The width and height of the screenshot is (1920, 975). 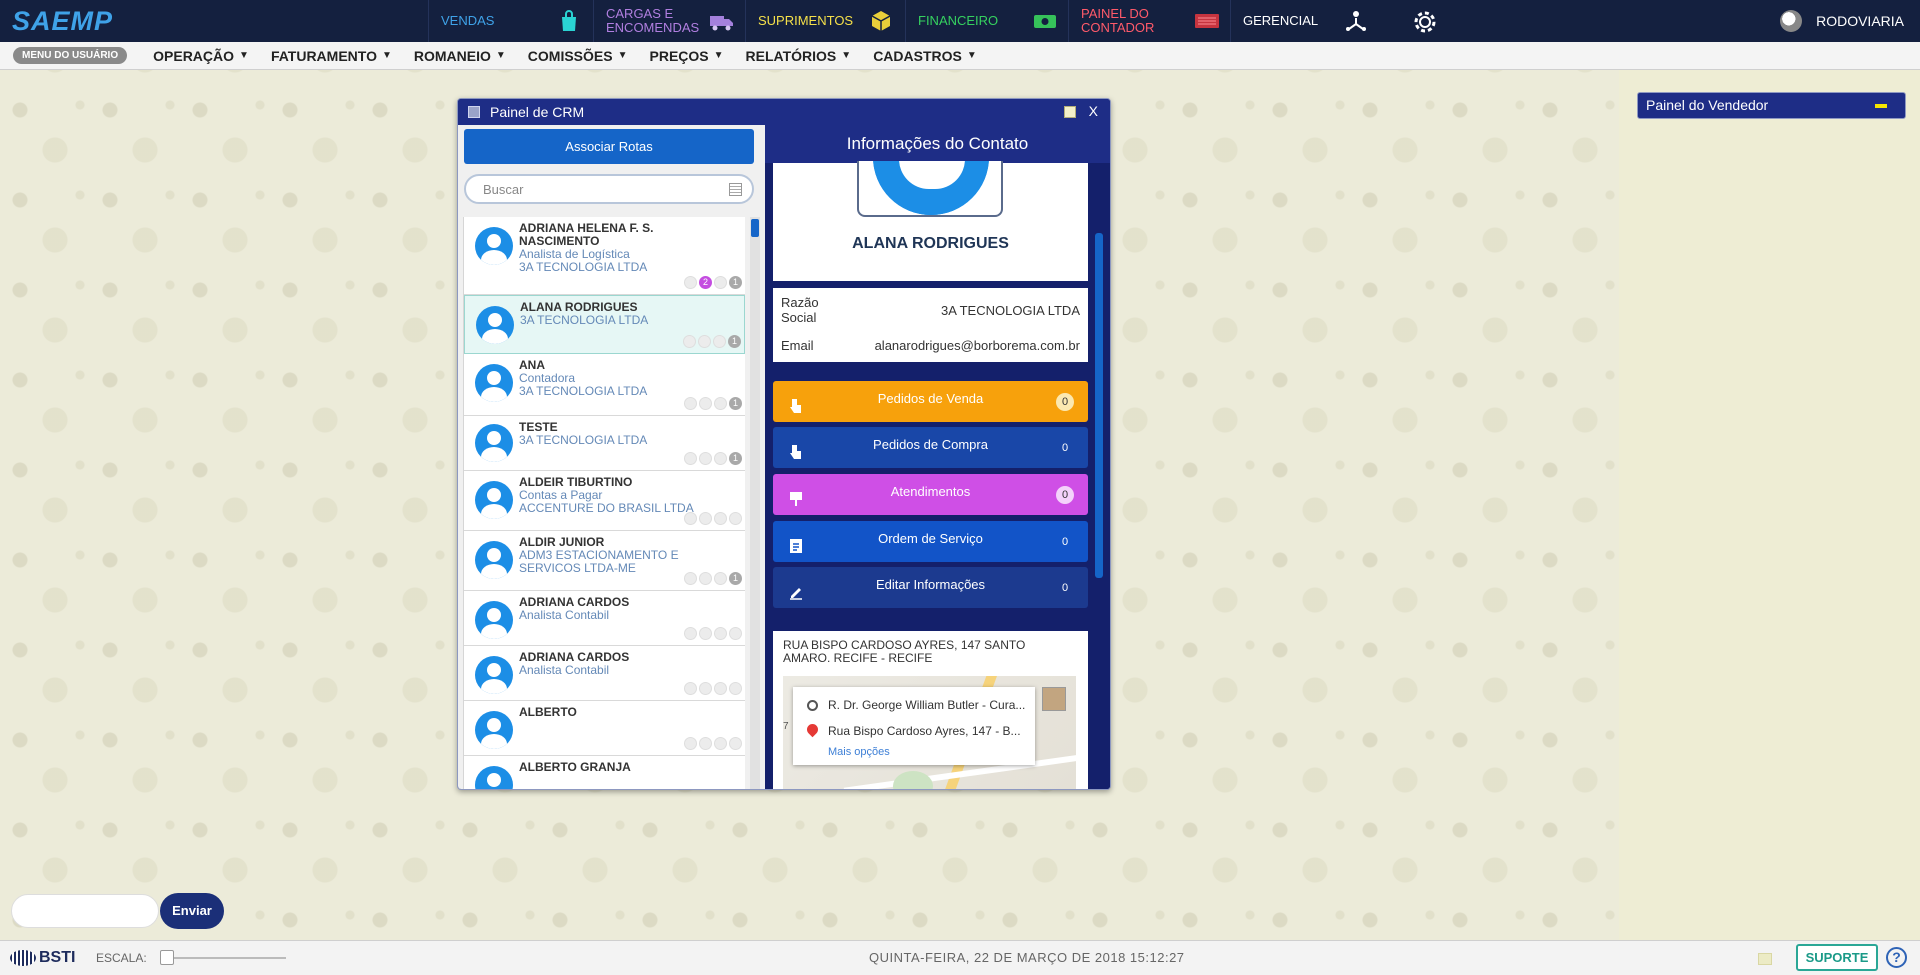 I want to click on street-view-icon, so click(x=1054, y=699).